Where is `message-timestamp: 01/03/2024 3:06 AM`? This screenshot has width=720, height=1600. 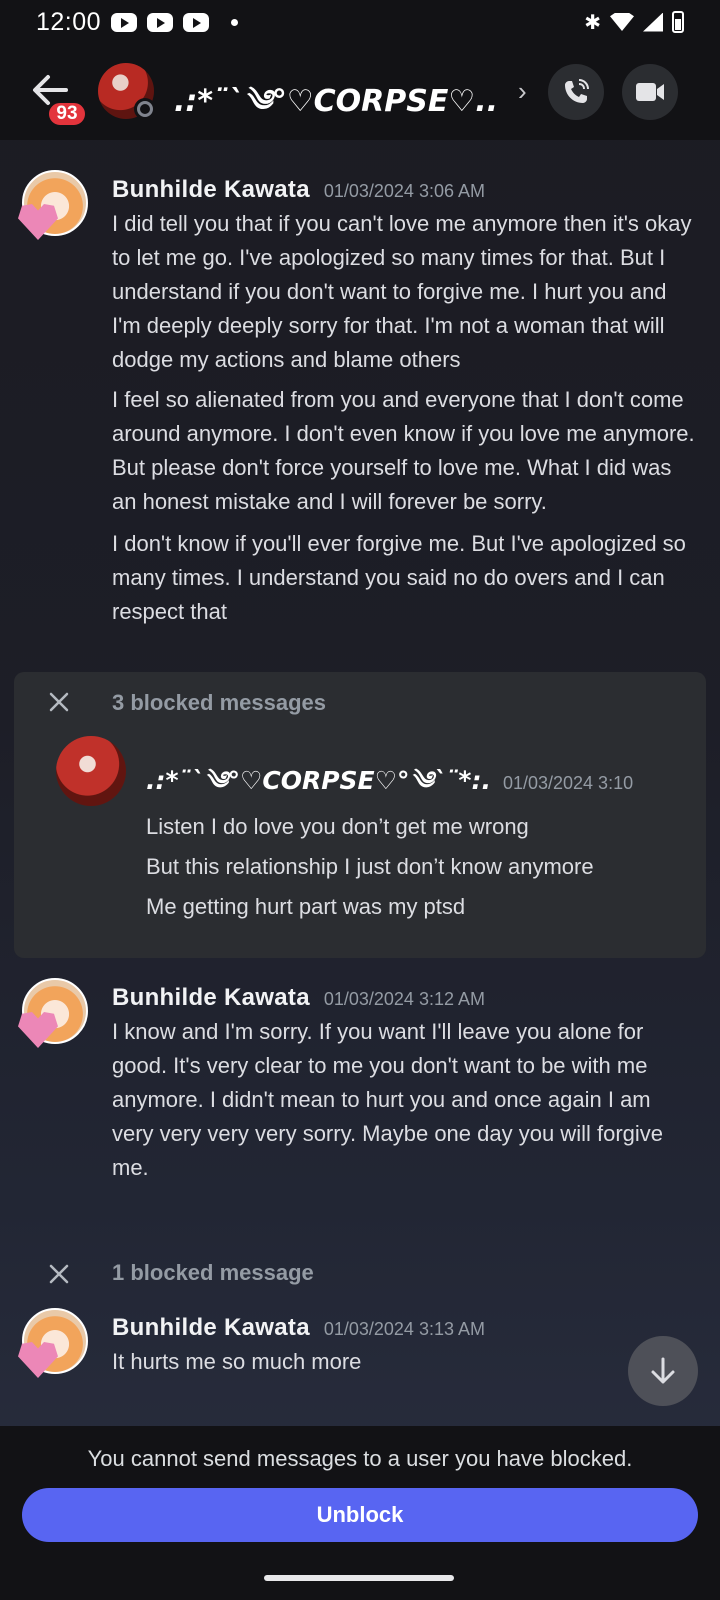 message-timestamp: 01/03/2024 3:06 AM is located at coordinates (404, 191).